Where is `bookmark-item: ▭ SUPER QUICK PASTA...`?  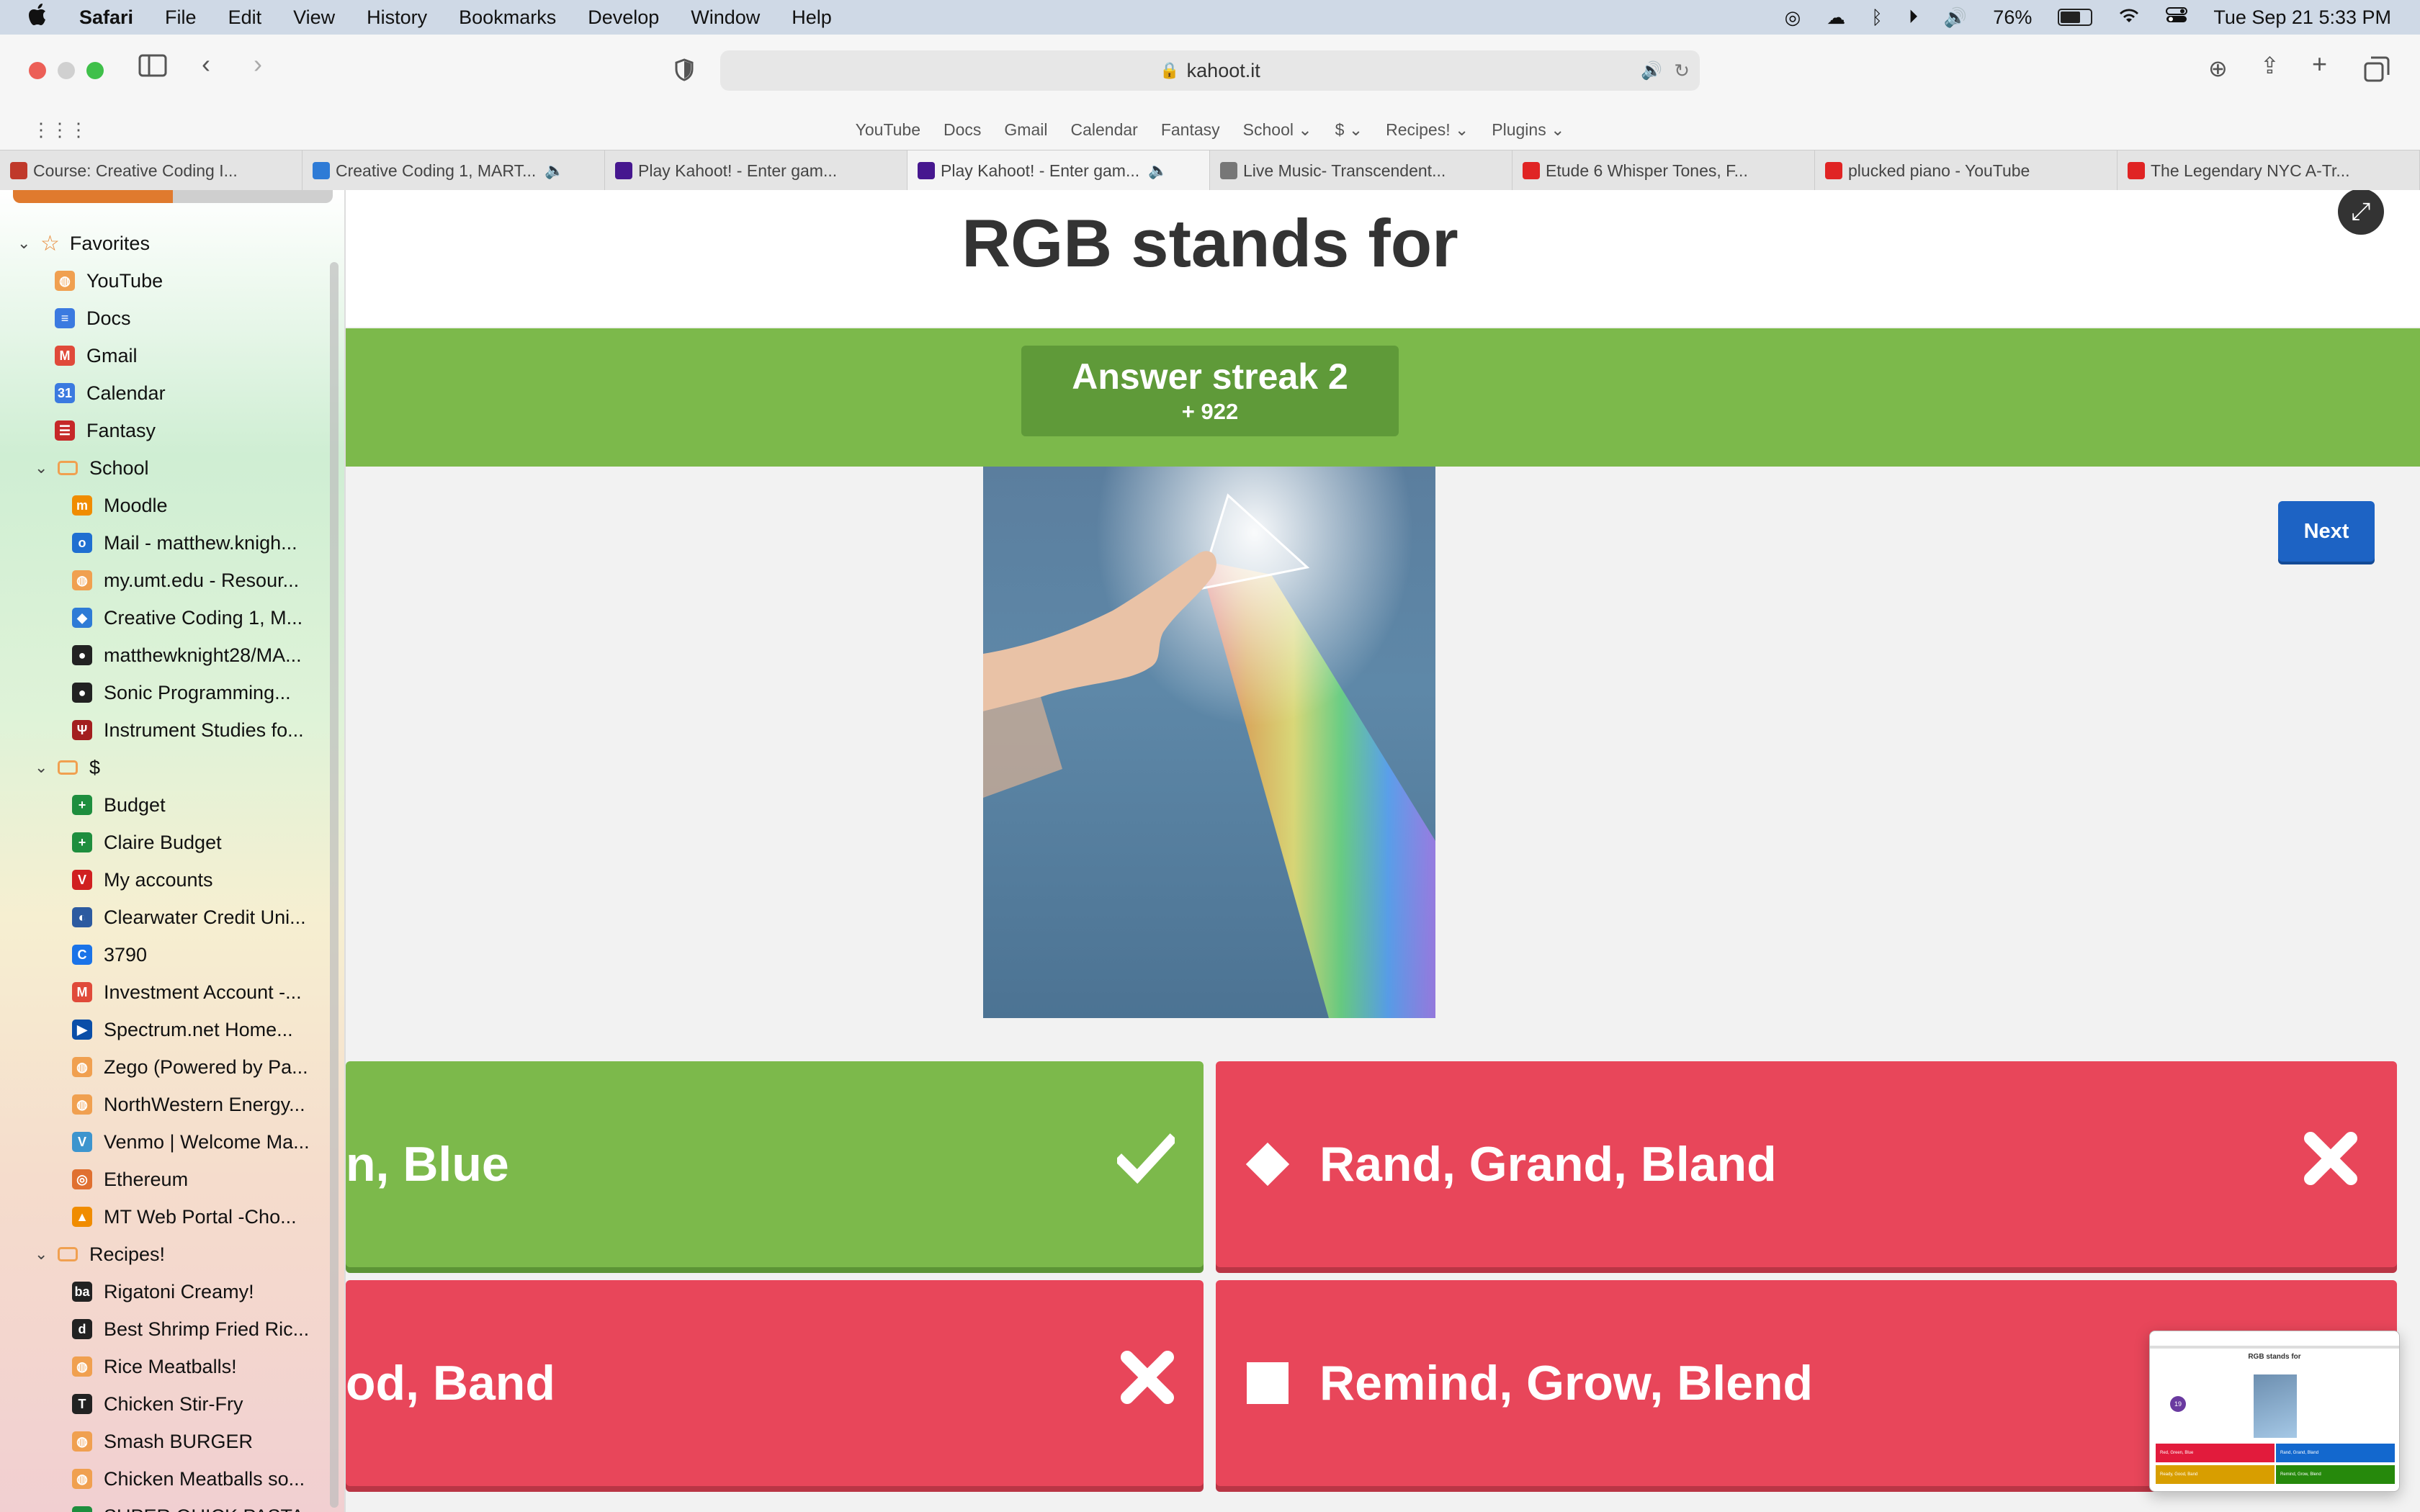 bookmark-item: ▭ SUPER QUICK PASTA... is located at coordinates (196, 1505).